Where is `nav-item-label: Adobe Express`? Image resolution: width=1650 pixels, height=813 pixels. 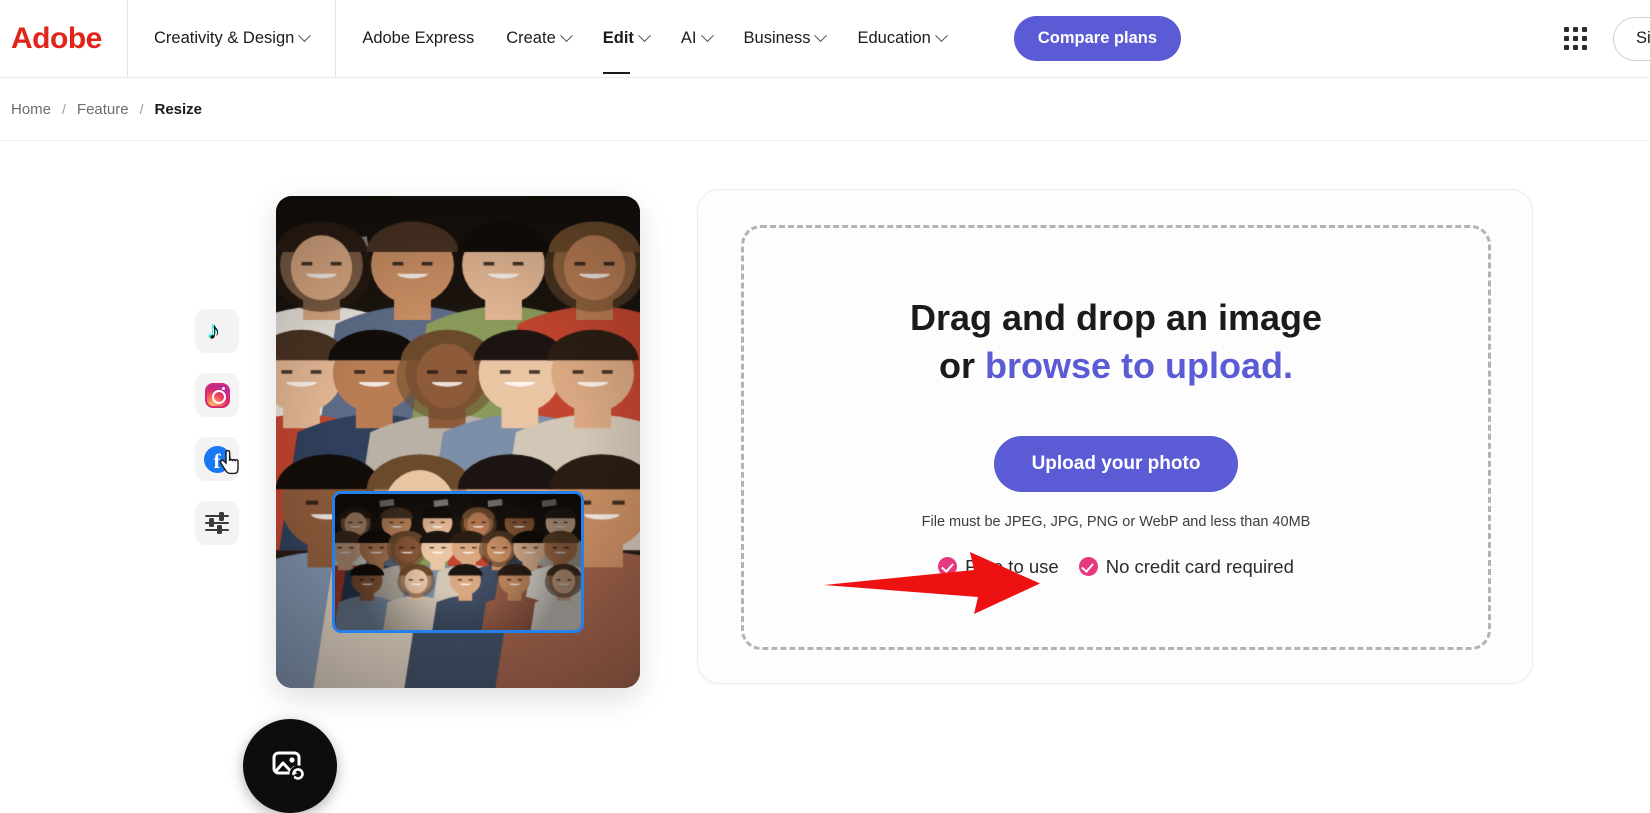 nav-item-label: Adobe Express is located at coordinates (418, 38).